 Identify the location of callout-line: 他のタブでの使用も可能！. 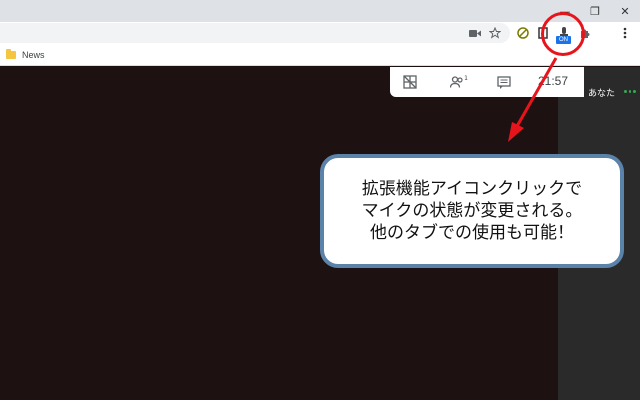
(472, 233).